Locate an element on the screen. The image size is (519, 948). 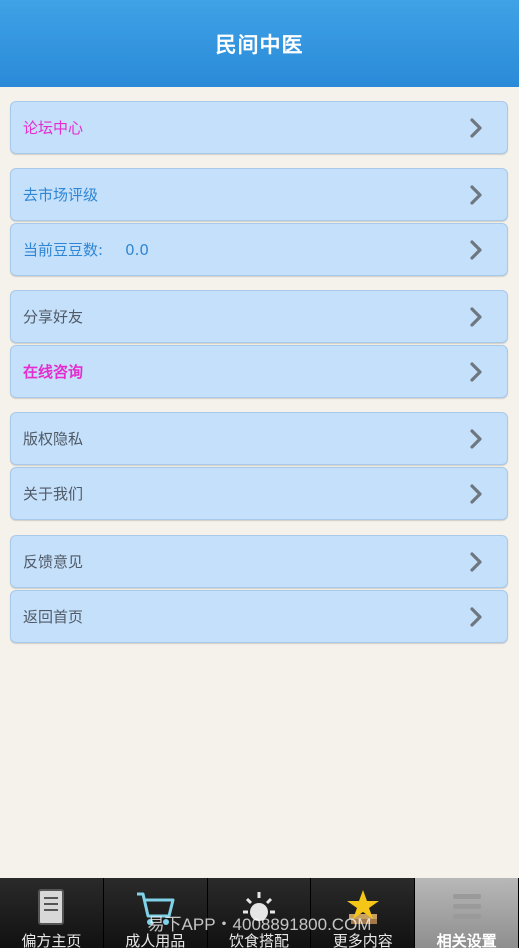
bottom-tab-bar: 偏方主页 成人用品 饮食搭配 更多内容 相关设置 is located at coordinates (259, 913).